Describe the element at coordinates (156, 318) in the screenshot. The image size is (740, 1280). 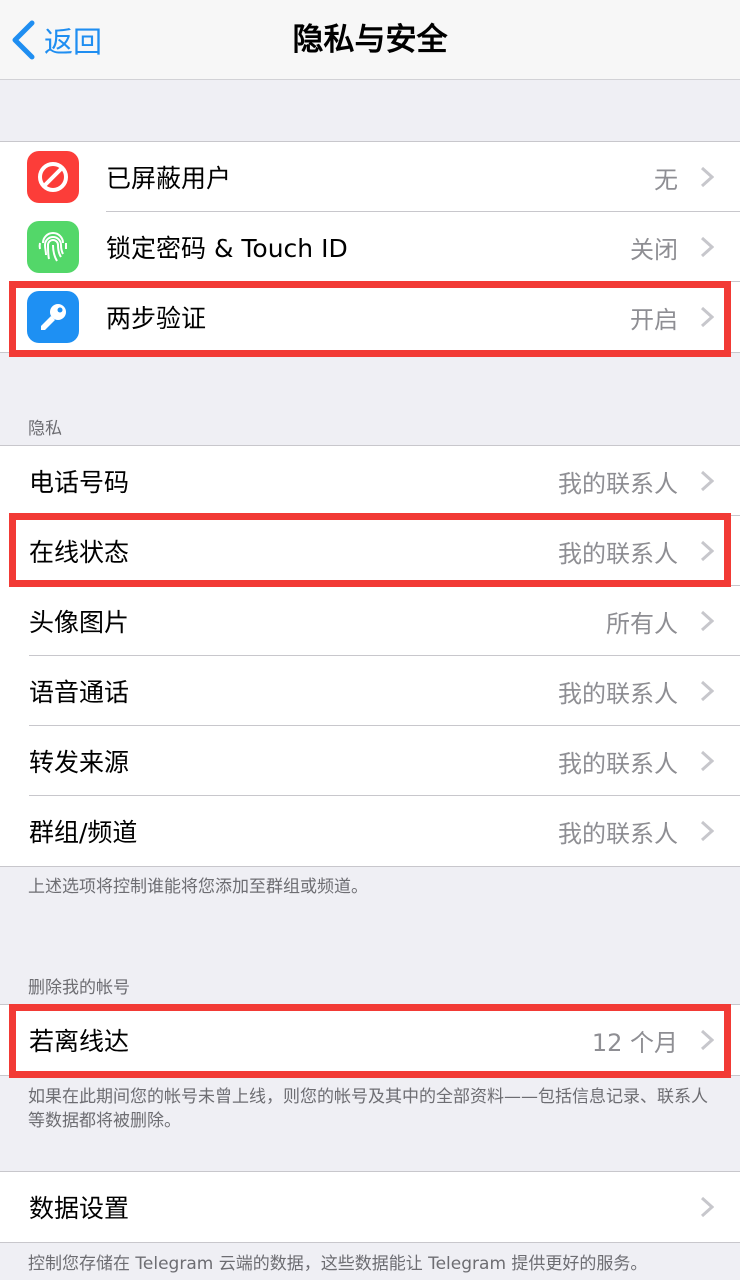
I see `two-step-label: 两步验证` at that location.